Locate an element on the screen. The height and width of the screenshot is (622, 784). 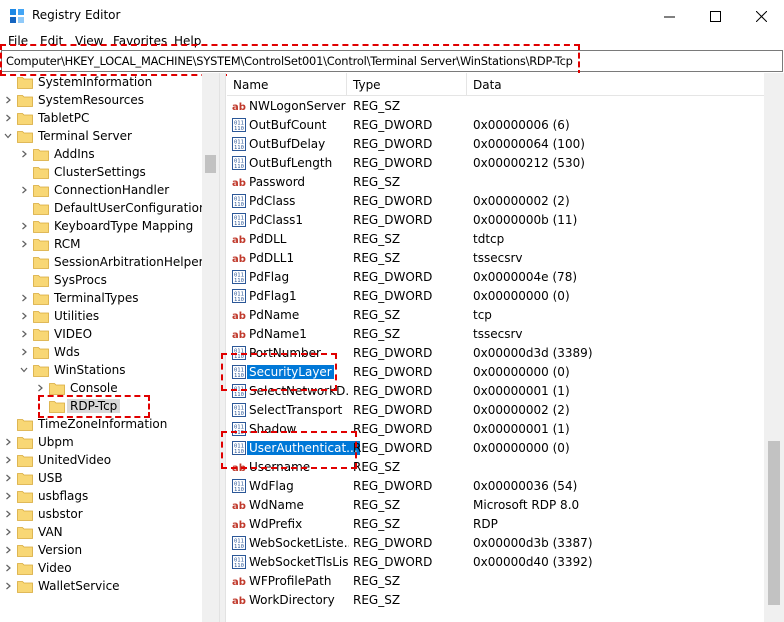
registry-value-row: ab PdDLL REG_SZ tdtcp is located at coordinates (495, 239).